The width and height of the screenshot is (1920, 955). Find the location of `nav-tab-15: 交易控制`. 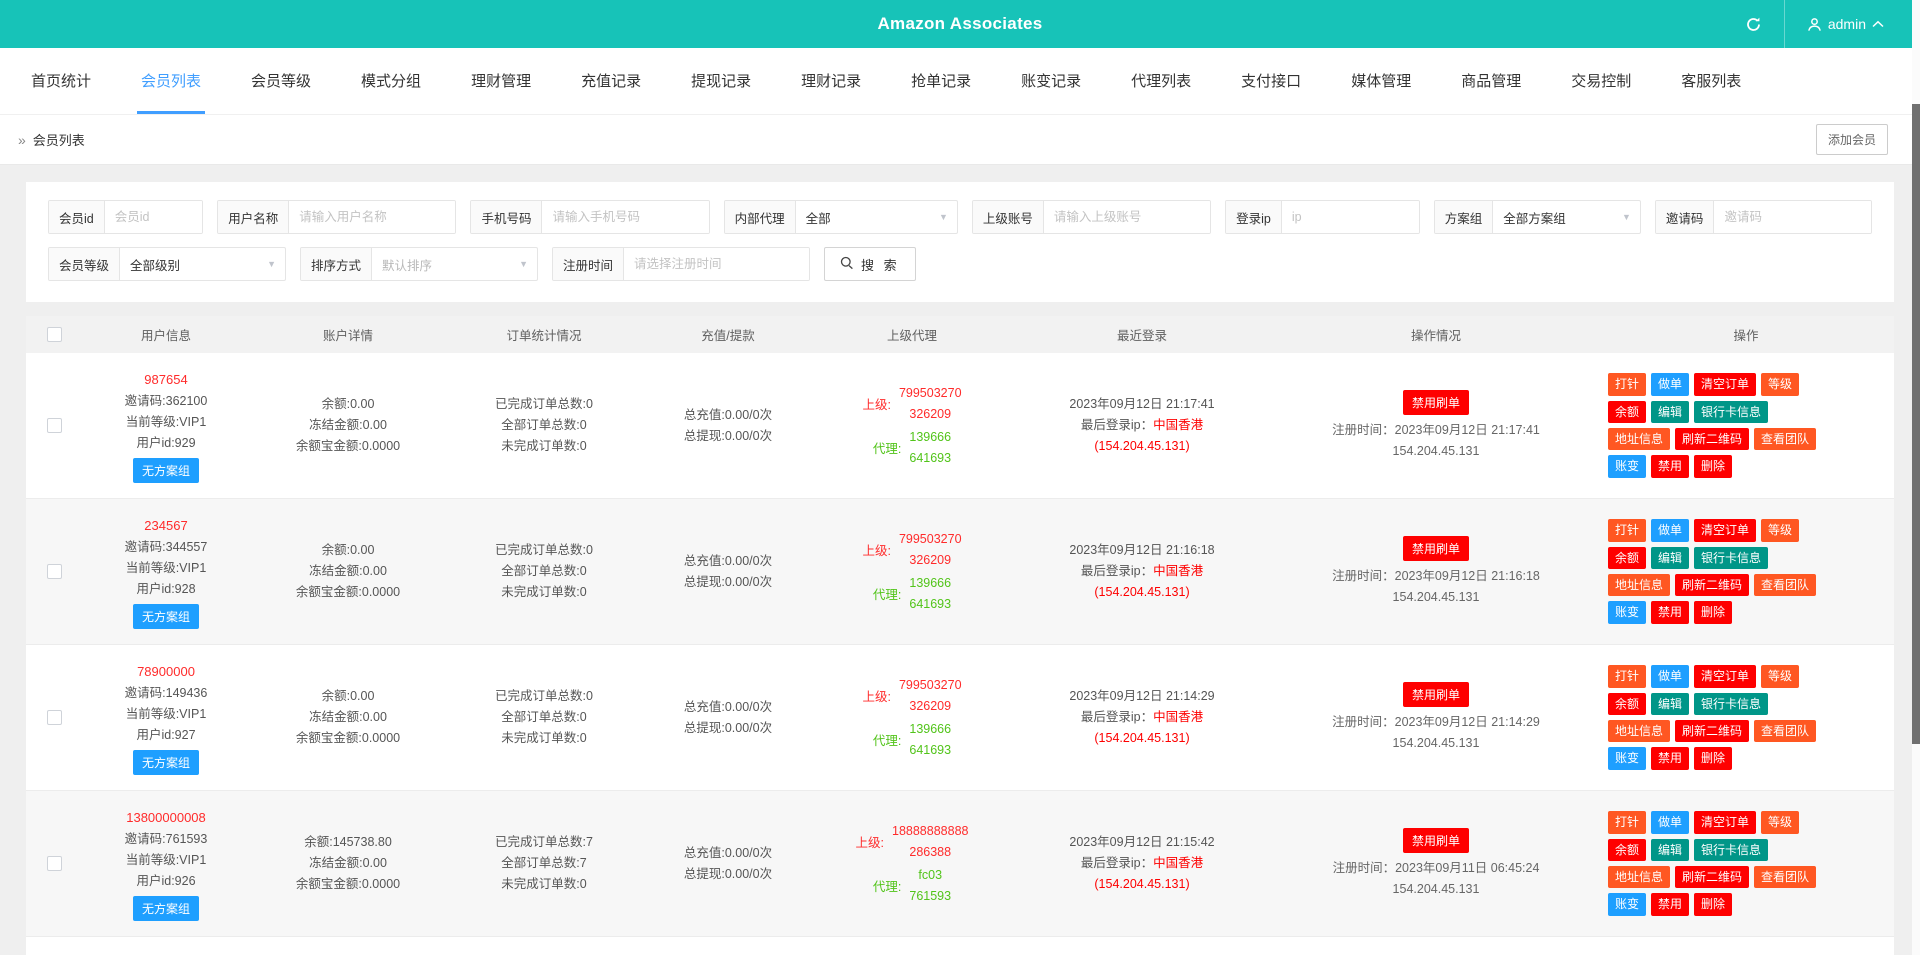

nav-tab-15: 交易控制 is located at coordinates (1601, 81).